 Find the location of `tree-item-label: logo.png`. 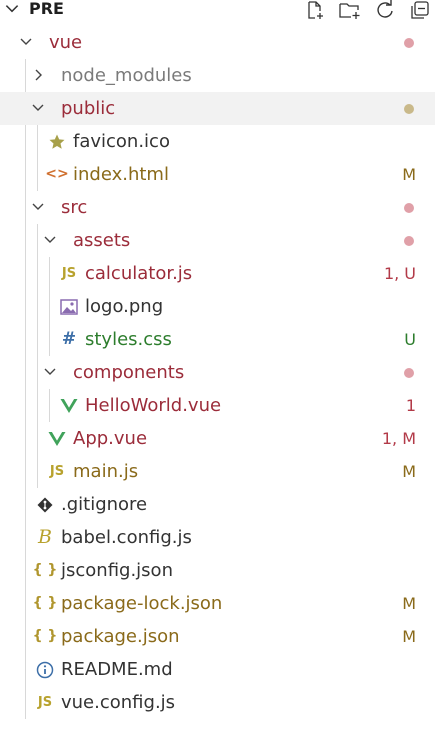

tree-item-label: logo.png is located at coordinates (124, 306).